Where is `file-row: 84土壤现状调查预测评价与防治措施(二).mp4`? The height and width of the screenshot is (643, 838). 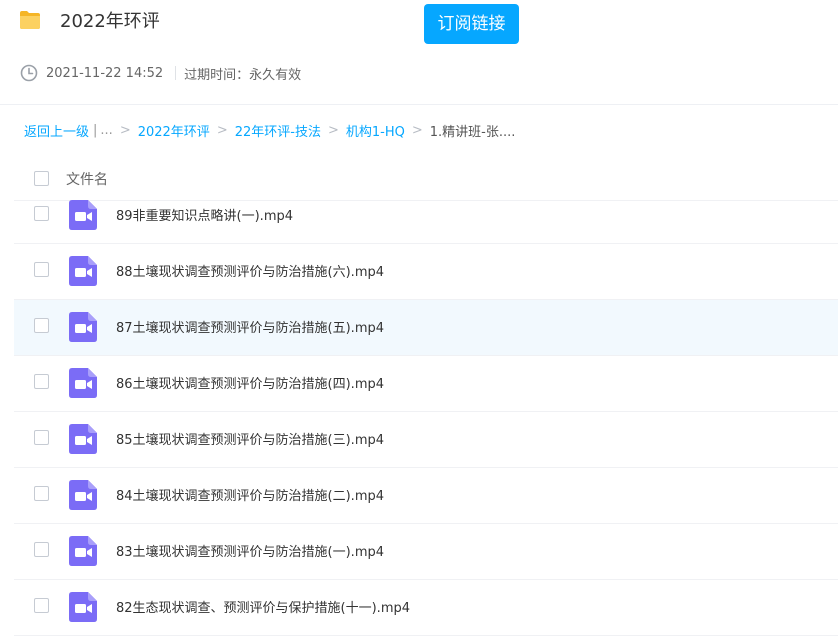
file-row: 84土壤现状调查预测评价与防治措施(二).mp4 is located at coordinates (426, 496).